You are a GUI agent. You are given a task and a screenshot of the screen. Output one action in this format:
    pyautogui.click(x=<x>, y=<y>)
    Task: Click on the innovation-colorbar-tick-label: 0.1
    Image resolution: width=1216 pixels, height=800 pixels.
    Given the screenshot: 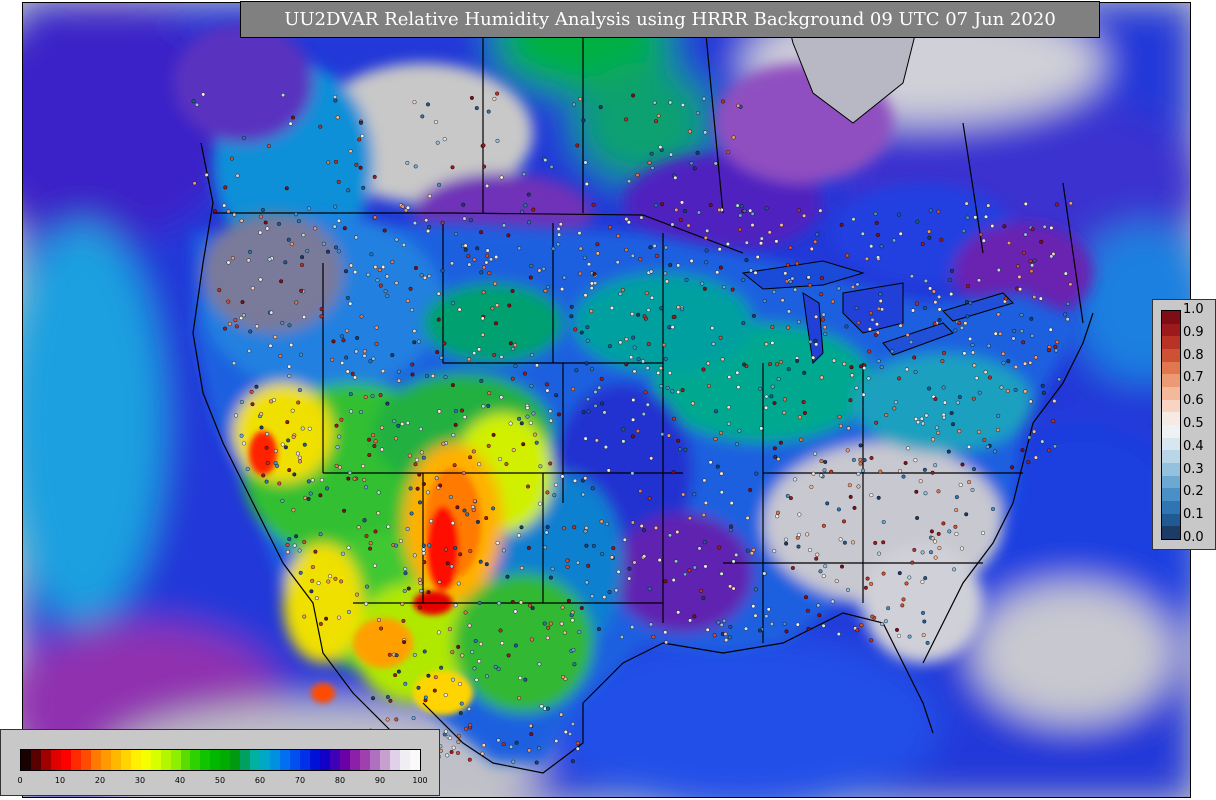 What is the action you would take?
    pyautogui.click(x=1193, y=515)
    